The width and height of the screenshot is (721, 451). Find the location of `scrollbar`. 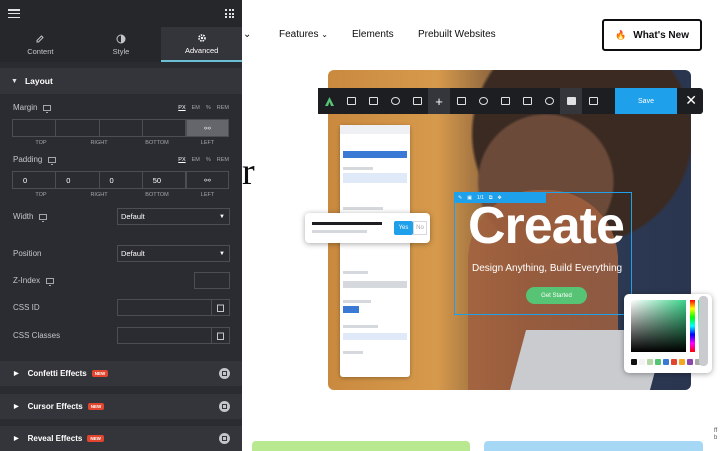

scrollbar is located at coordinates (703, 331).